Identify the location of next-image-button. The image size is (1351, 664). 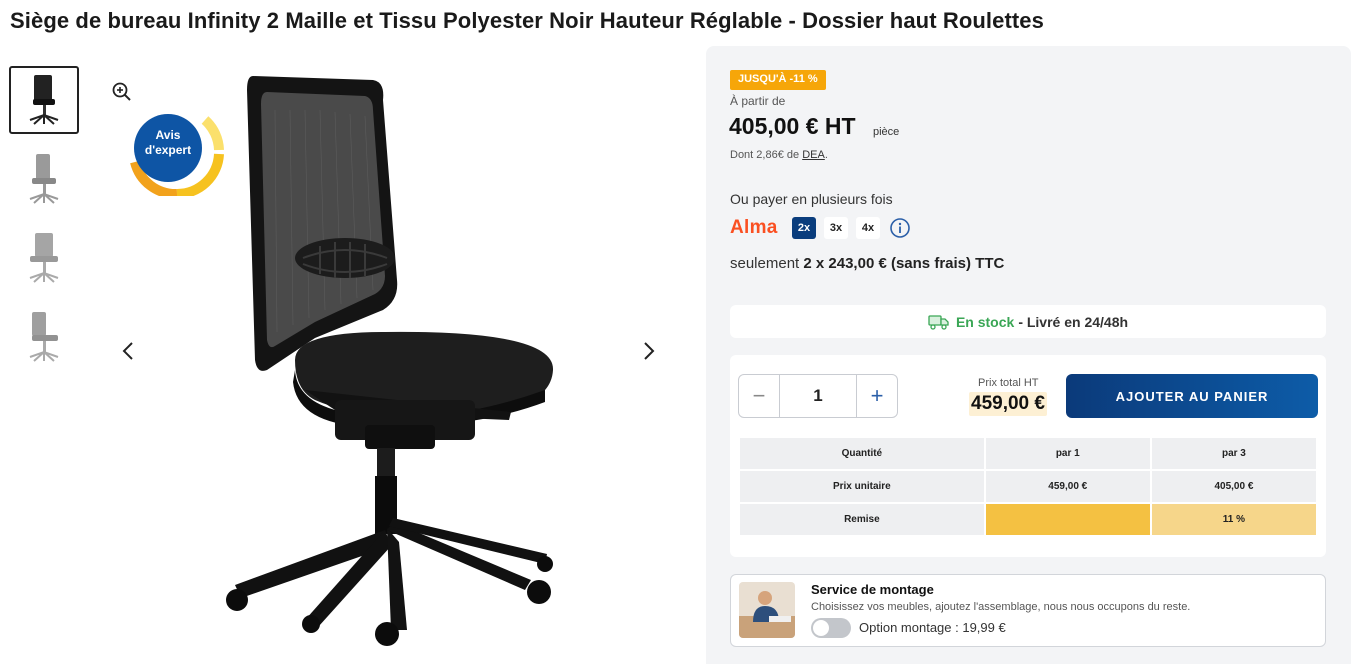
(649, 351).